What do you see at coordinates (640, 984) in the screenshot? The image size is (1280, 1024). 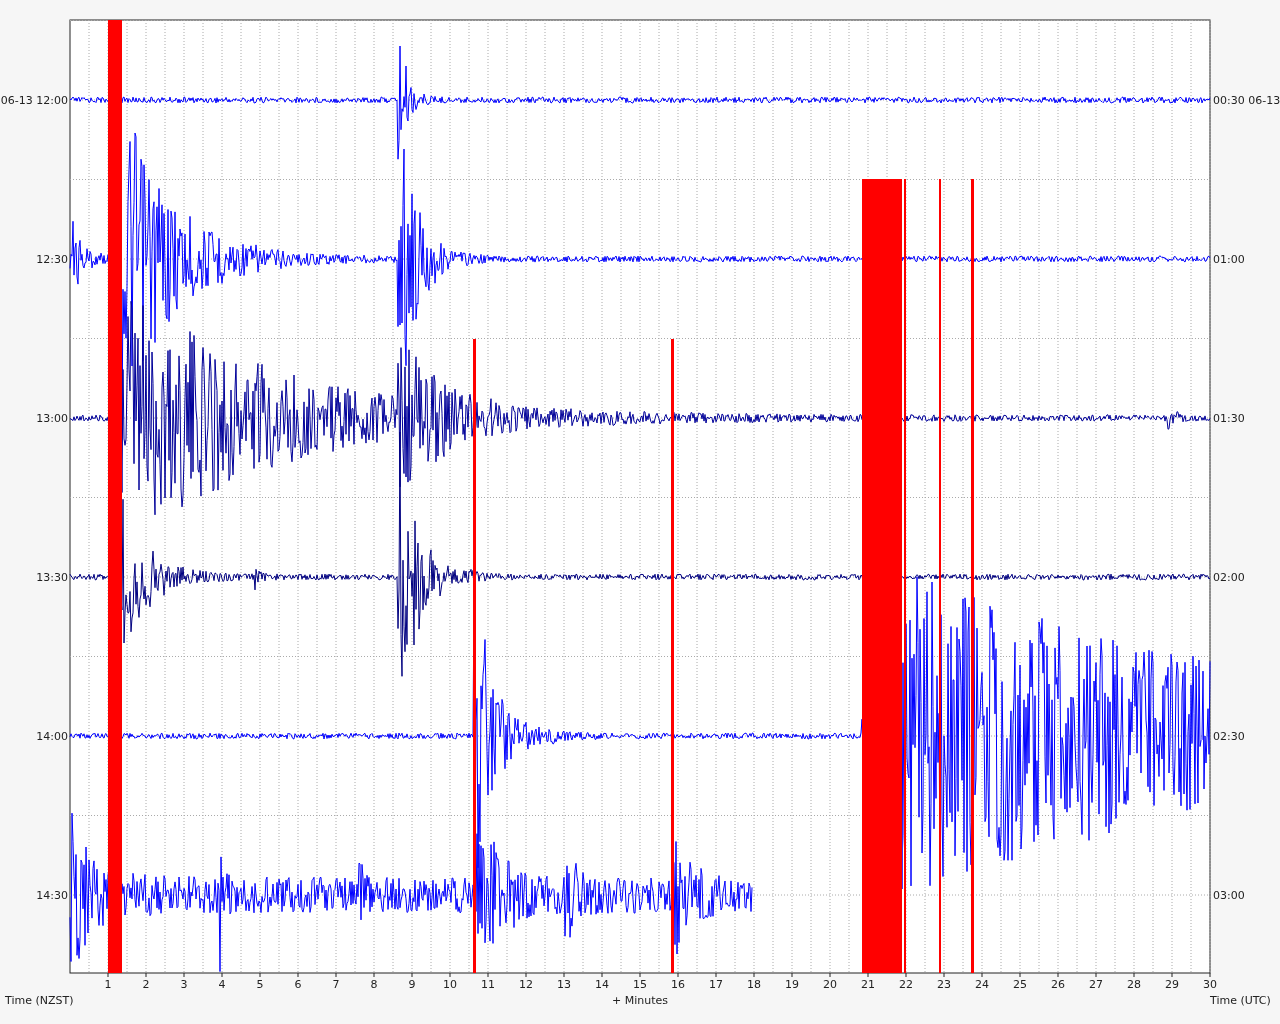 I see `minute-tick-label: 15` at bounding box center [640, 984].